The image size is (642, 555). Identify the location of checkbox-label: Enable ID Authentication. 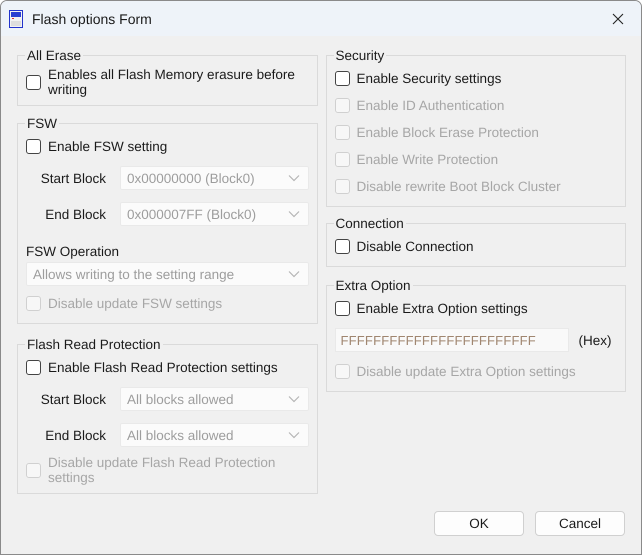
(430, 105).